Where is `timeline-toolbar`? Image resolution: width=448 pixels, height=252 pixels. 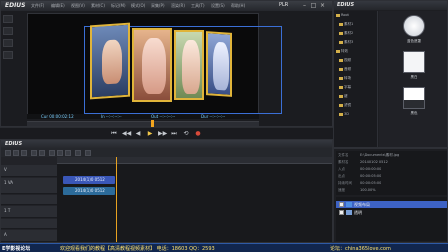
timeline-toolbar is located at coordinates (166, 153).